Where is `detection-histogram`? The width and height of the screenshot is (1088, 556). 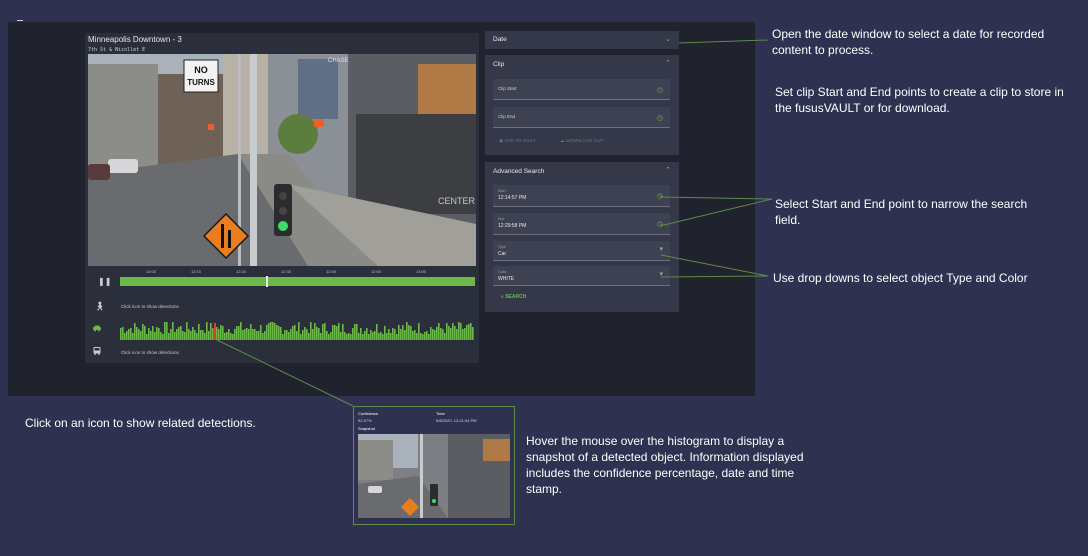
detection-histogram is located at coordinates (297, 330).